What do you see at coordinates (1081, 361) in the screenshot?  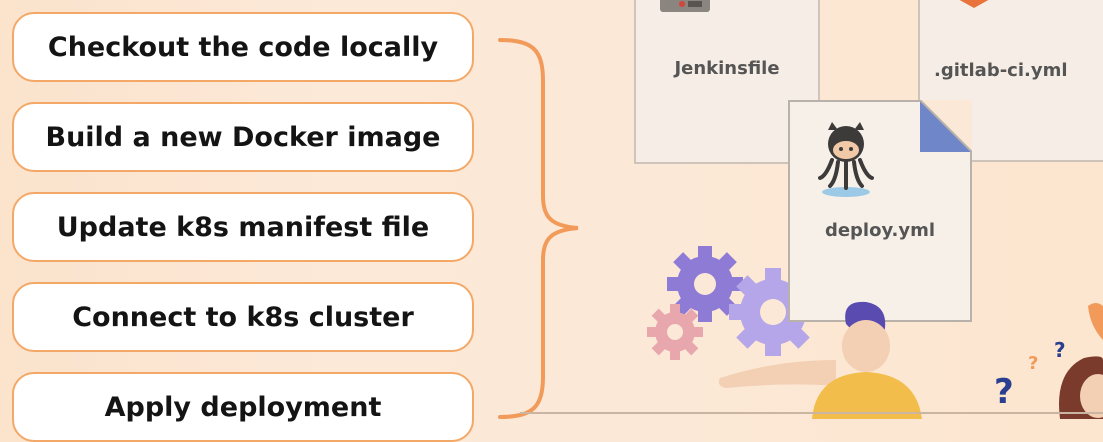 I see `confused-person-illustration` at bounding box center [1081, 361].